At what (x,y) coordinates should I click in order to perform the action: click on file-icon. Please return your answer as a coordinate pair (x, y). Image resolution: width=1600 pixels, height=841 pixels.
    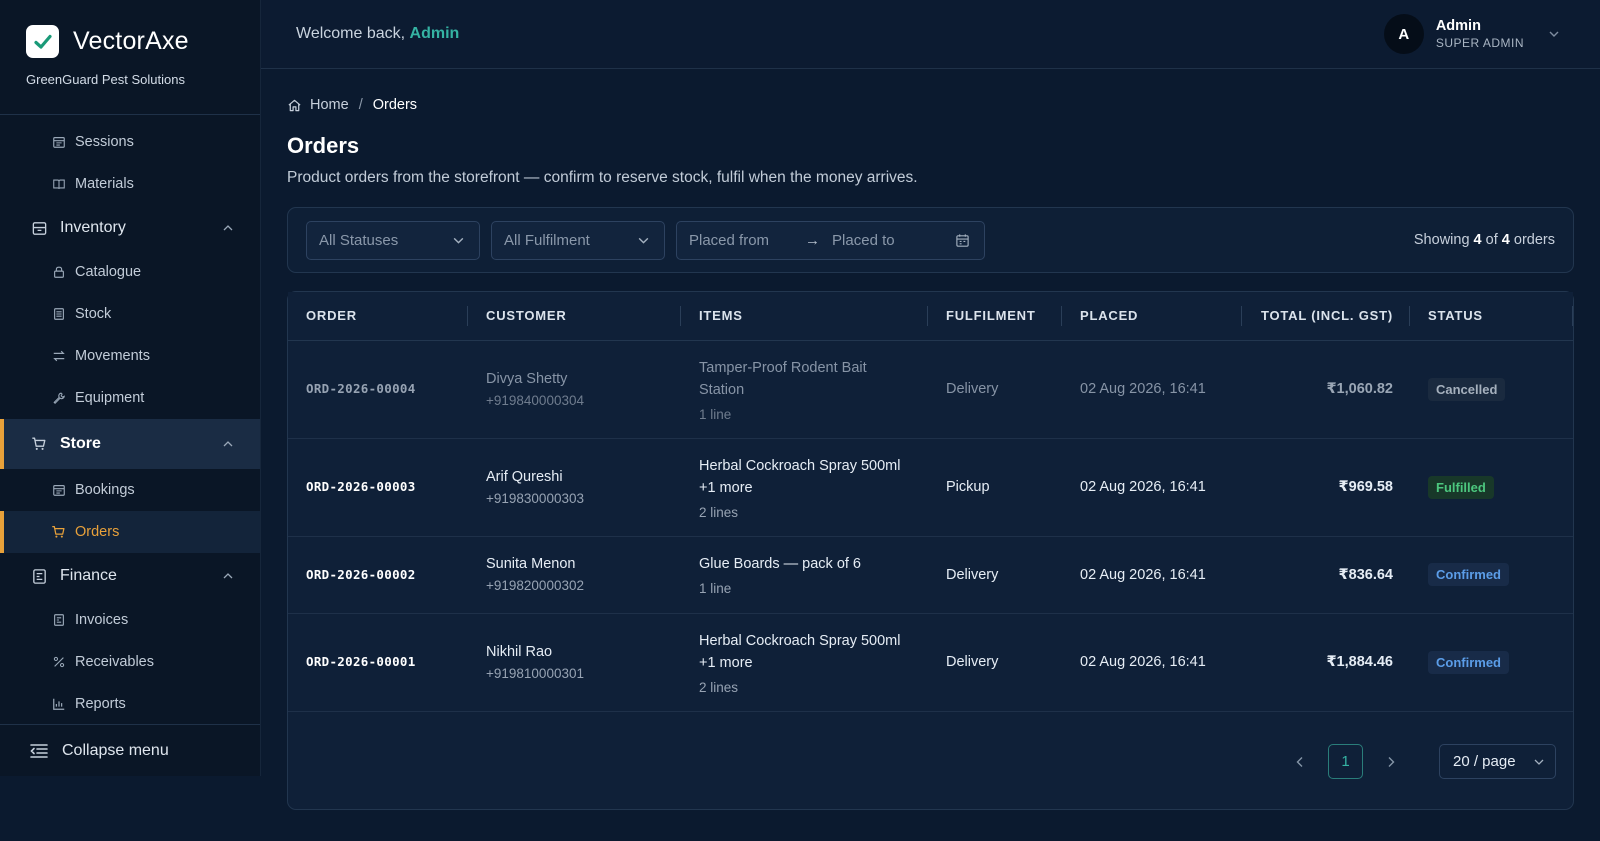
    Looking at the image, I should click on (39, 576).